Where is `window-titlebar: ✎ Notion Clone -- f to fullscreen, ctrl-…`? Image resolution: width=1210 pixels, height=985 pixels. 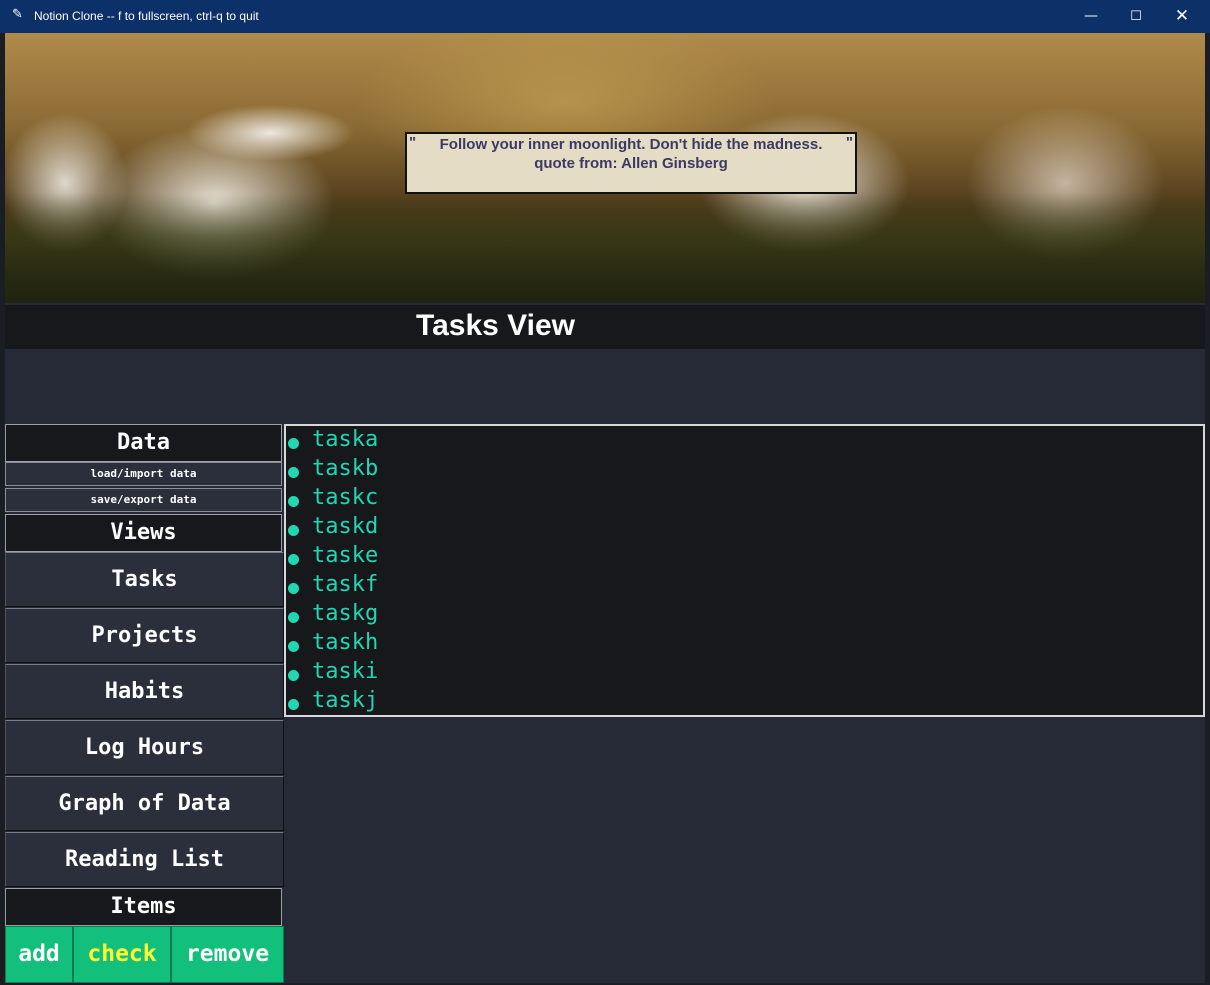
window-titlebar: ✎ Notion Clone -- f to fullscreen, ctrl-… is located at coordinates (605, 16).